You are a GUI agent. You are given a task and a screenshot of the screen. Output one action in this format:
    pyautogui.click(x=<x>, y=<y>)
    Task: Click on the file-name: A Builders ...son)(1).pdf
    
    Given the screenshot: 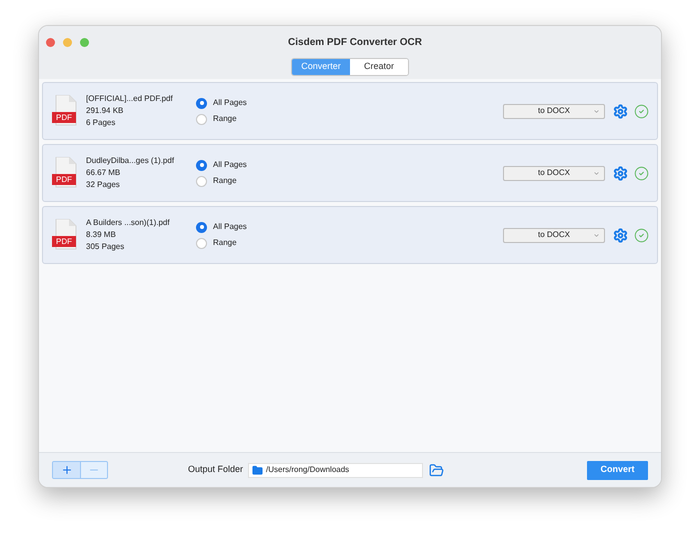 What is the action you would take?
    pyautogui.click(x=128, y=223)
    